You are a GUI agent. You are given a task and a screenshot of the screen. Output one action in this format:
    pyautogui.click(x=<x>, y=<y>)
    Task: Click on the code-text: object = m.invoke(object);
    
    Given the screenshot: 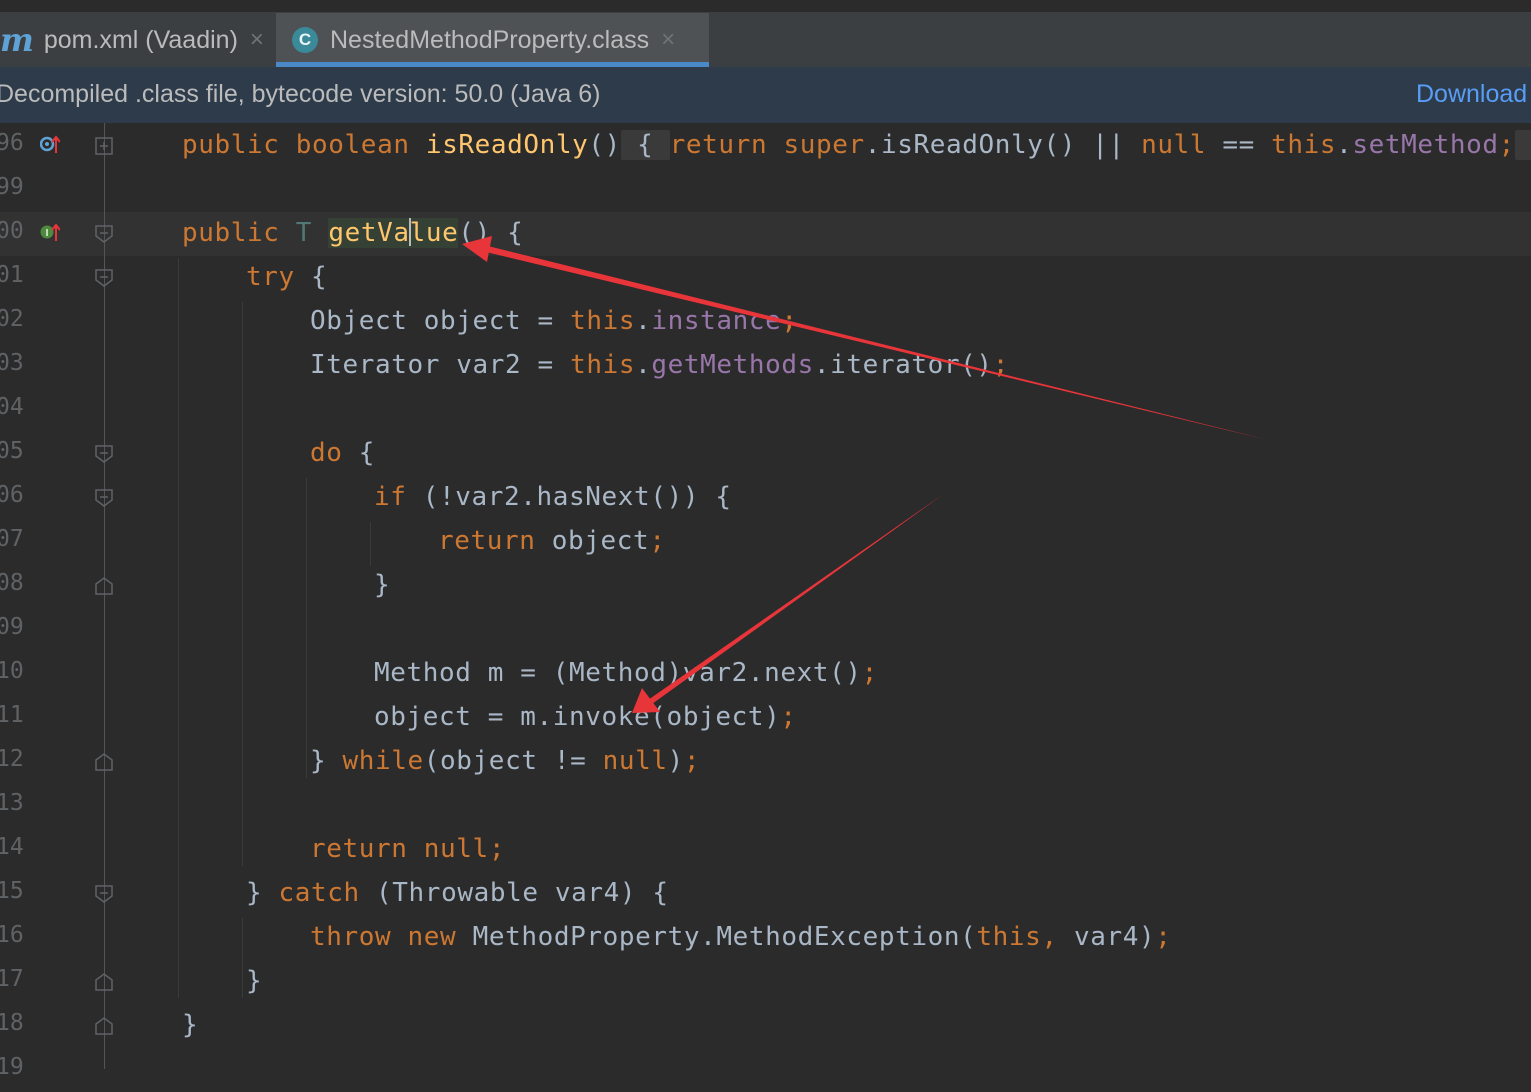 What is the action you would take?
    pyautogui.click(x=585, y=717)
    